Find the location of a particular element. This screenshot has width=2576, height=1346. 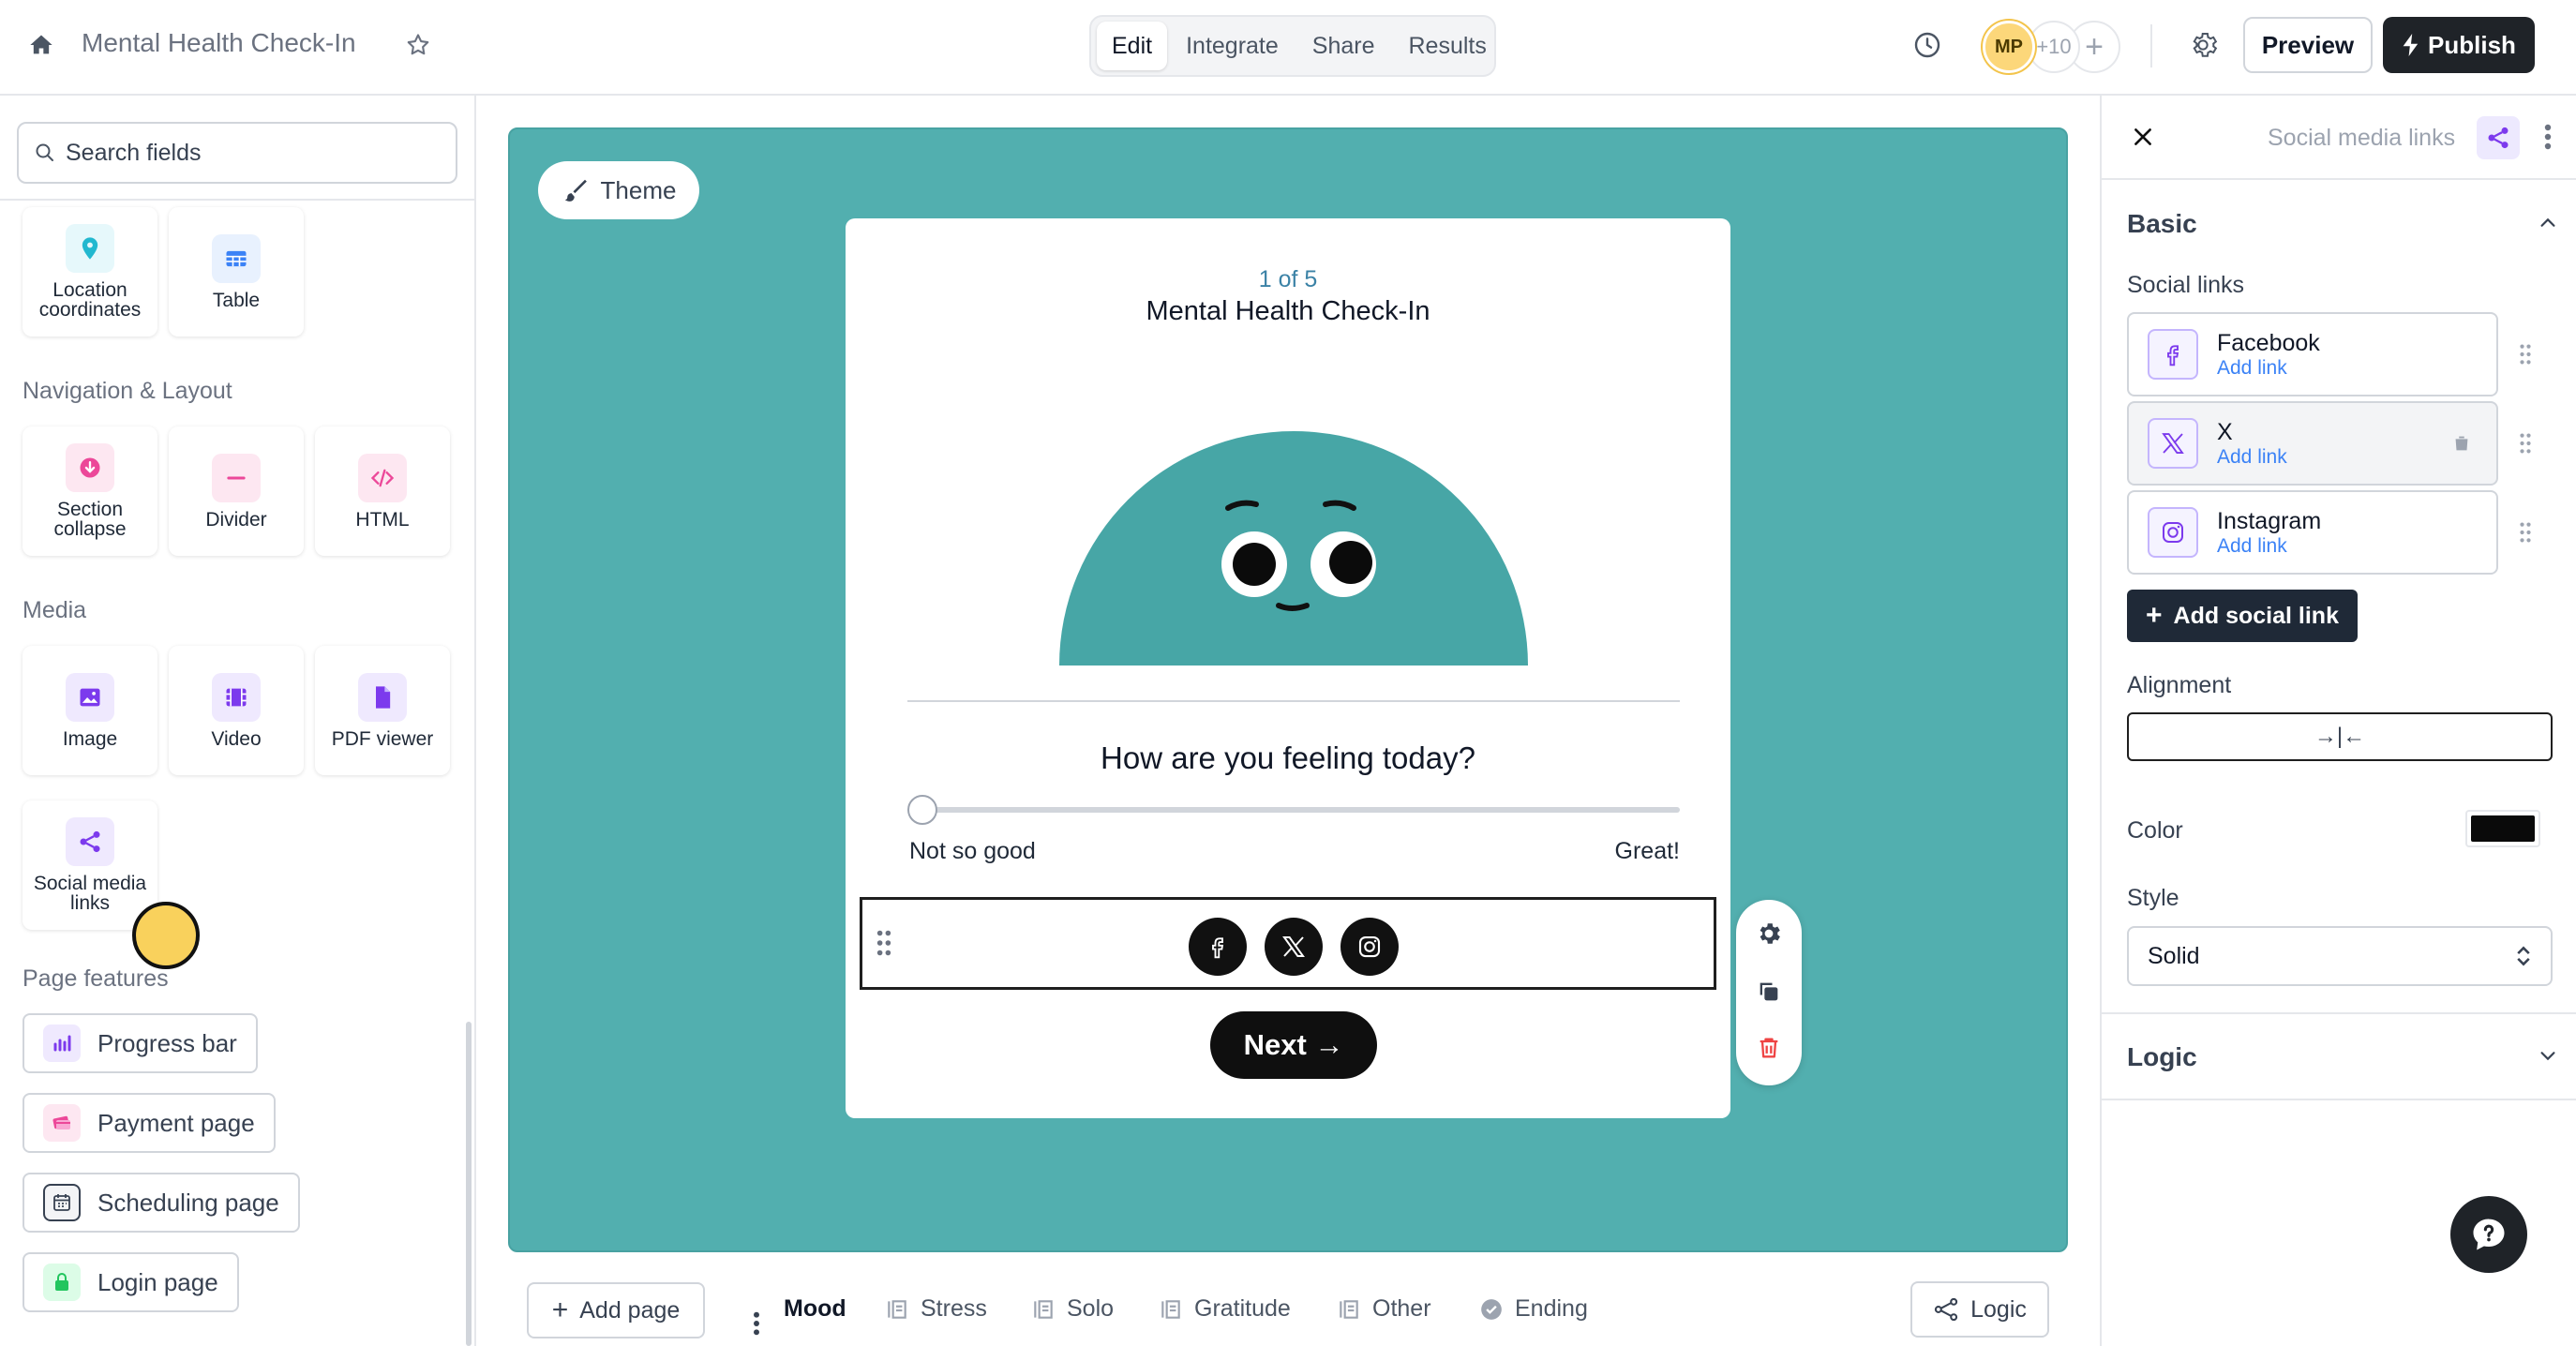

help-chat-button is located at coordinates (2489, 1234).